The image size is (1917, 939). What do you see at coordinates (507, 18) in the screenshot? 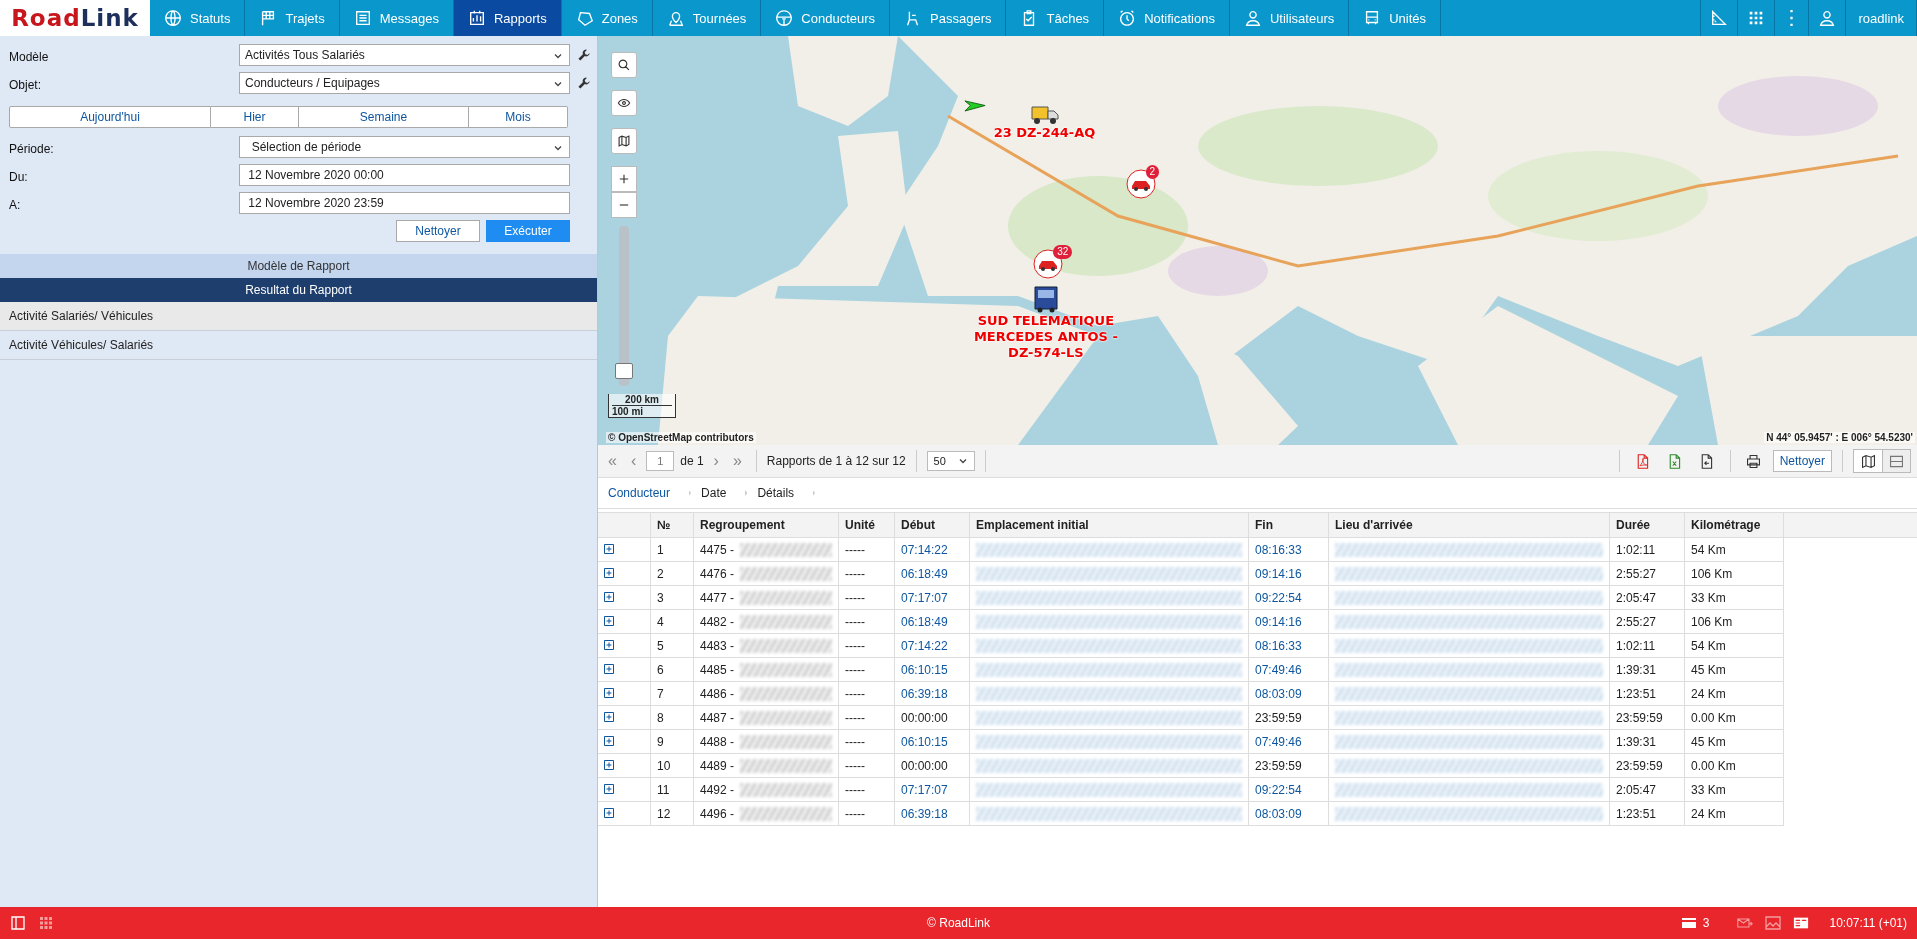
I see `nav-tab: Rapports` at bounding box center [507, 18].